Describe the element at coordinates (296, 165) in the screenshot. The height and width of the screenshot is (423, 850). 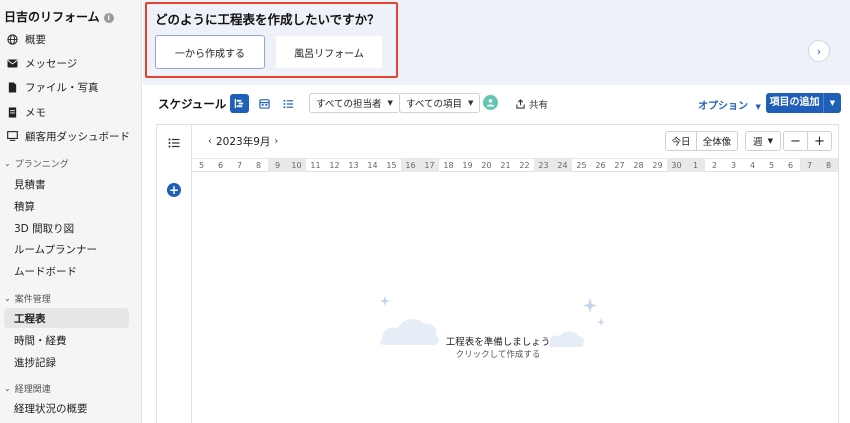
I see `day-cell: 10` at that location.